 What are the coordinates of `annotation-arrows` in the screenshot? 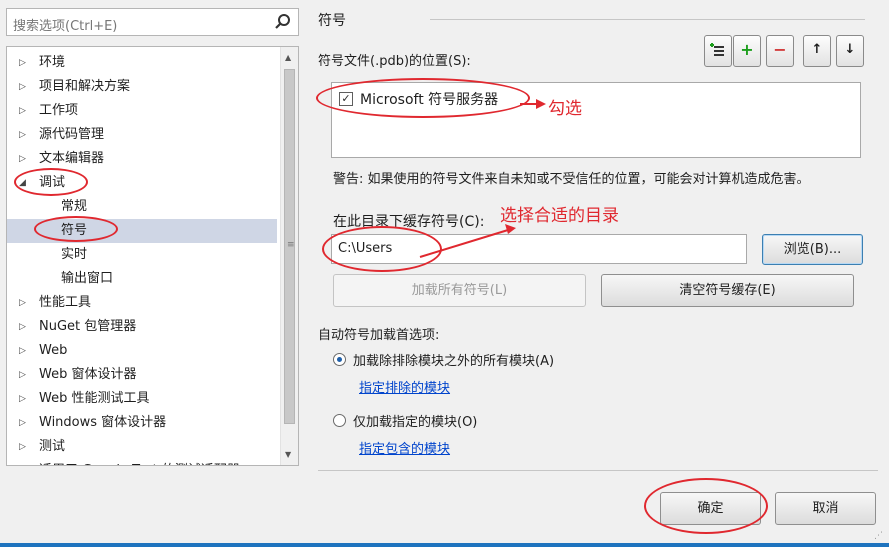 It's located at (482, 178).